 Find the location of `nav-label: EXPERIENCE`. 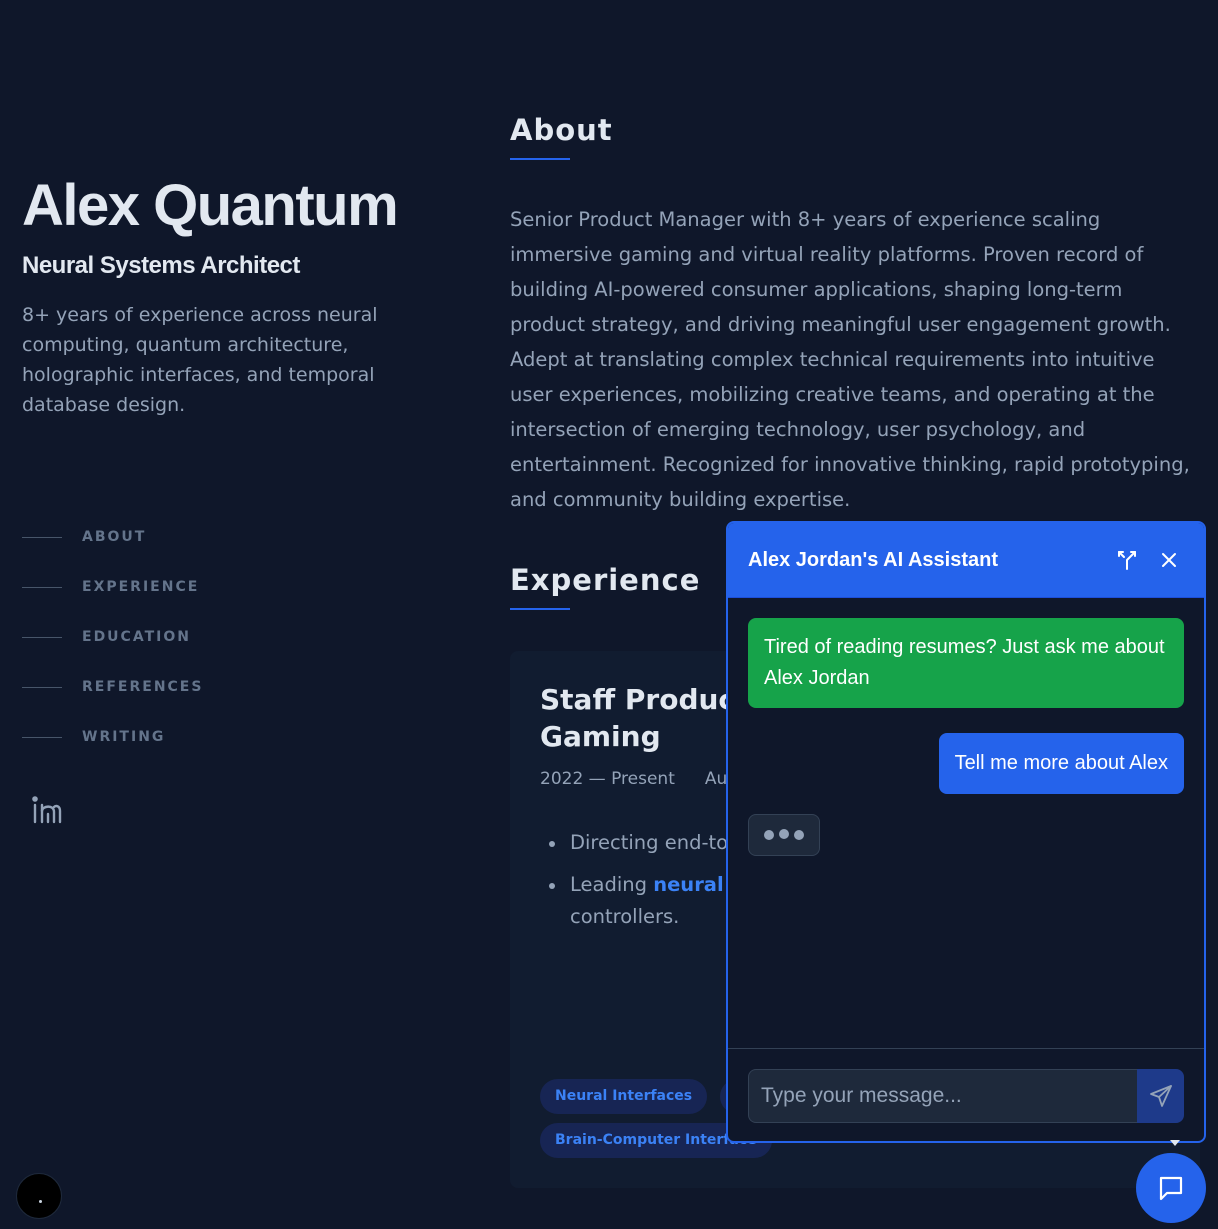

nav-label: EXPERIENCE is located at coordinates (141, 587).